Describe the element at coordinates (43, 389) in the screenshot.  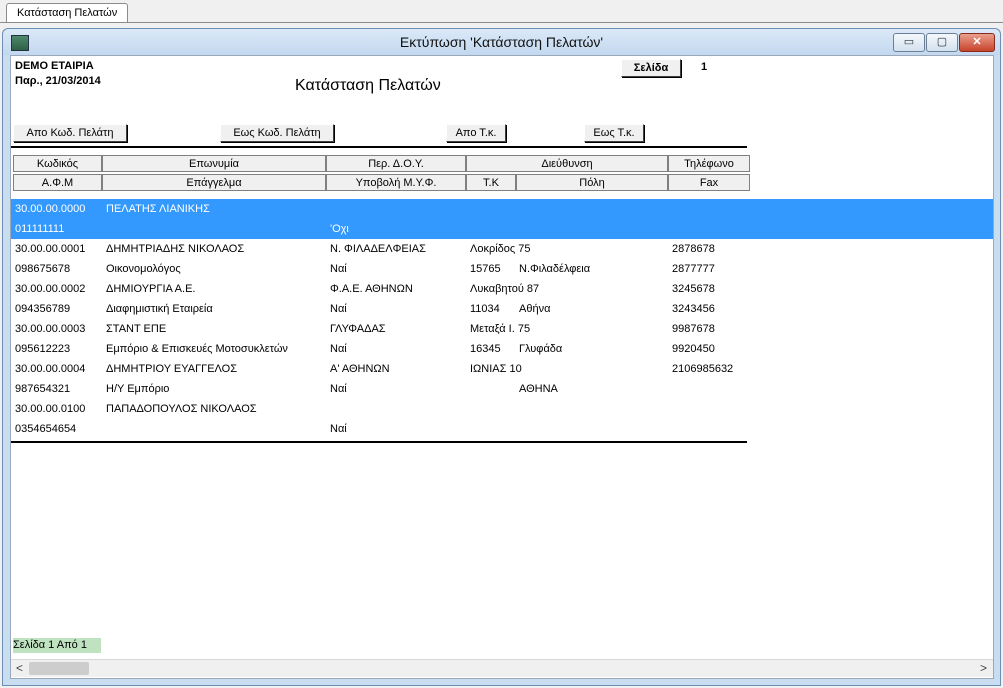
I see `cell-afm: 987654321` at that location.